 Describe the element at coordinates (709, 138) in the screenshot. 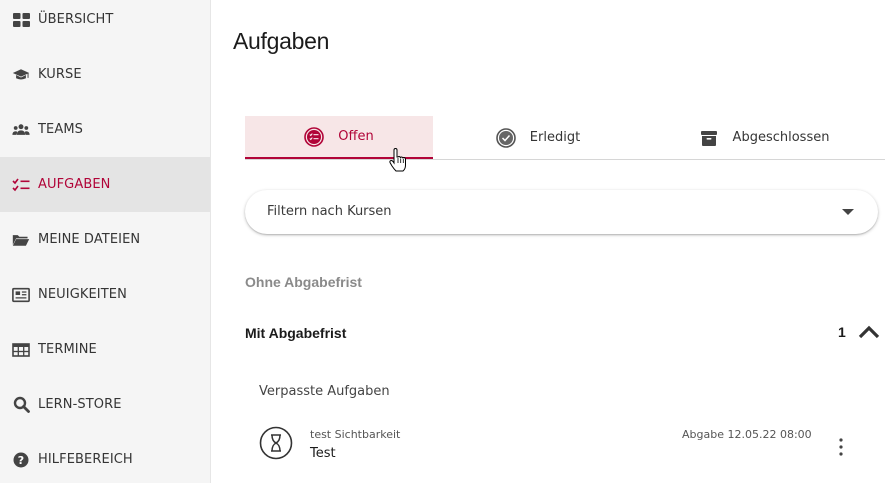

I see `archive-icon` at that location.